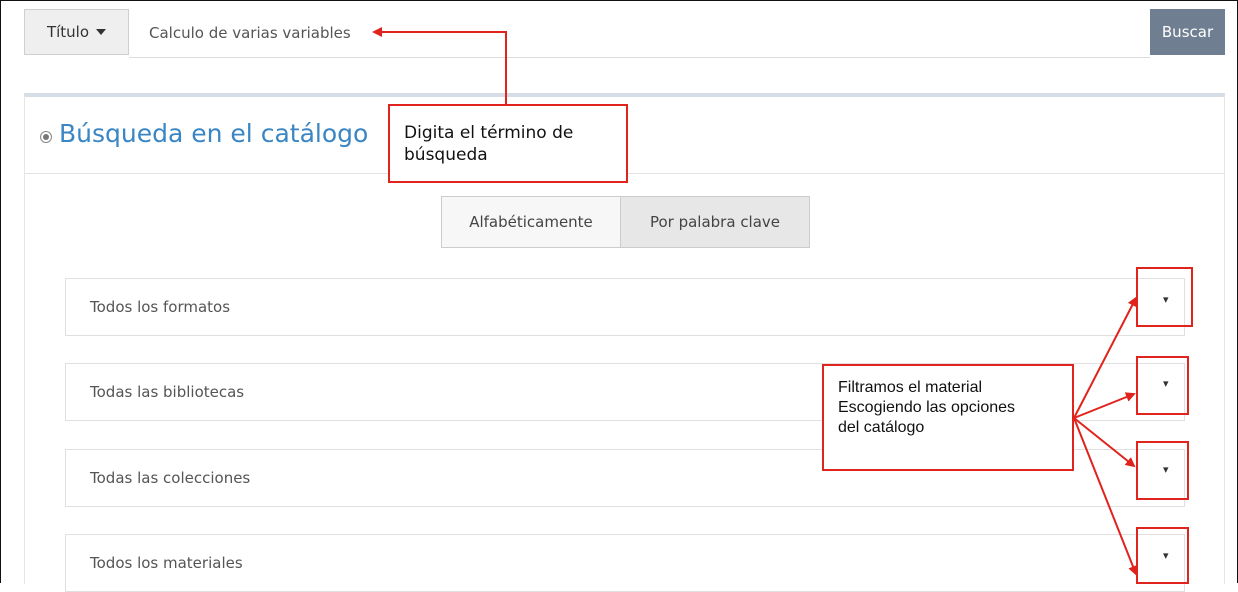 The width and height of the screenshot is (1238, 592). What do you see at coordinates (1187, 32) in the screenshot?
I see `search-button: Buscar` at bounding box center [1187, 32].